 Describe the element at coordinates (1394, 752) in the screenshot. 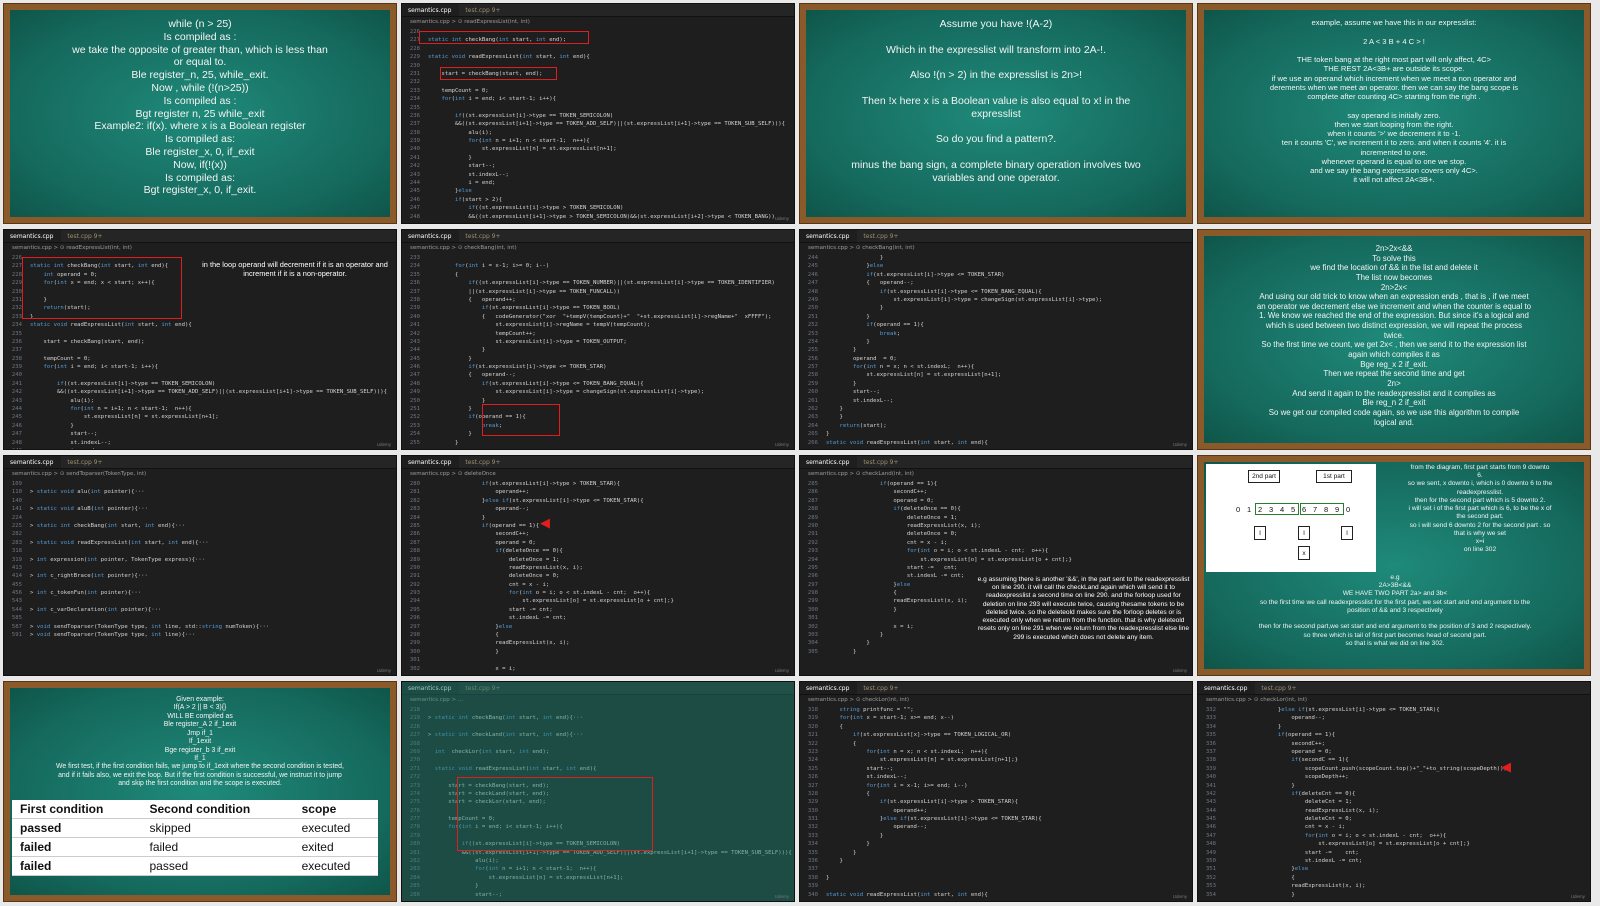

I see `code-line: 337 operand = 0;` at that location.